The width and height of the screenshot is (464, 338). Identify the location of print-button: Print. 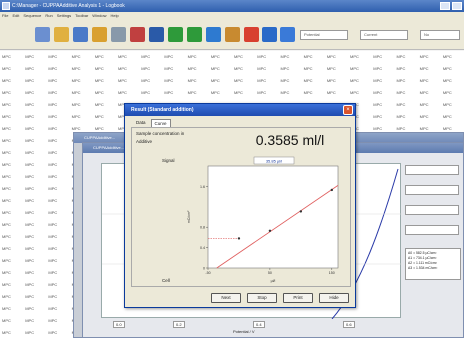
(298, 298).